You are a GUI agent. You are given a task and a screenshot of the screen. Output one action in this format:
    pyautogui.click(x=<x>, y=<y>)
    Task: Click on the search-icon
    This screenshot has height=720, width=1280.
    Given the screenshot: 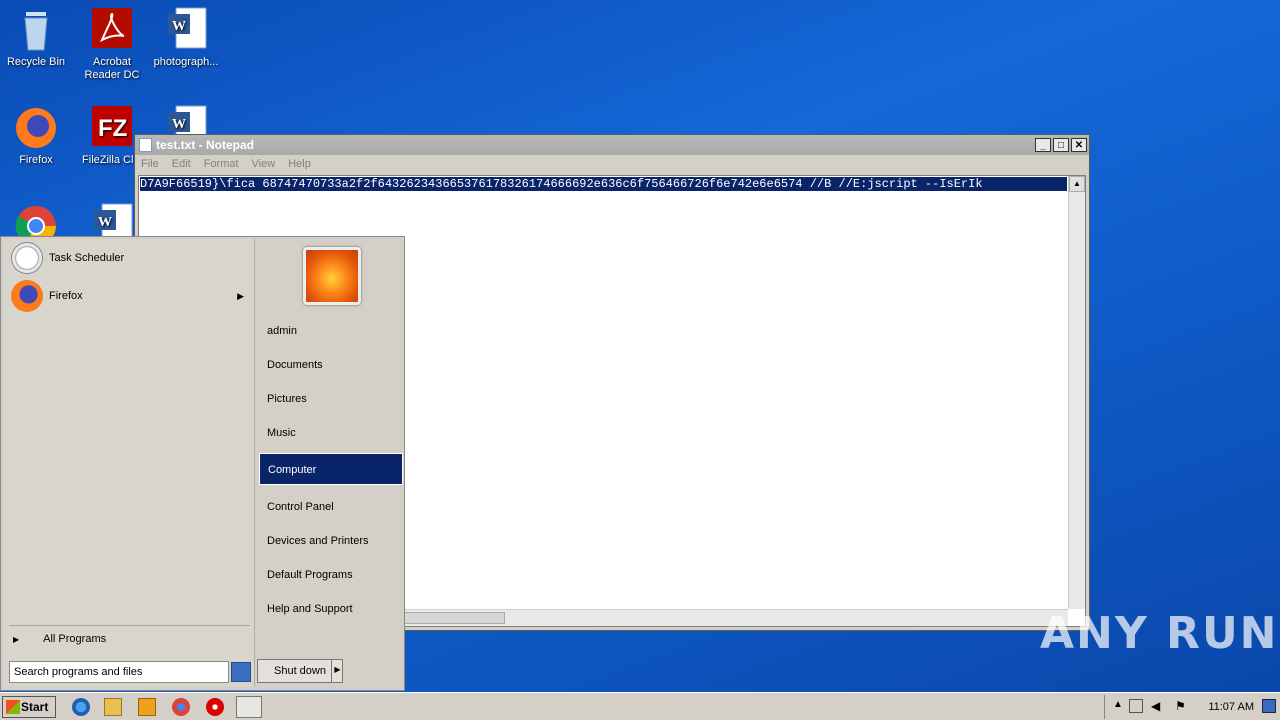 What is the action you would take?
    pyautogui.click(x=241, y=672)
    